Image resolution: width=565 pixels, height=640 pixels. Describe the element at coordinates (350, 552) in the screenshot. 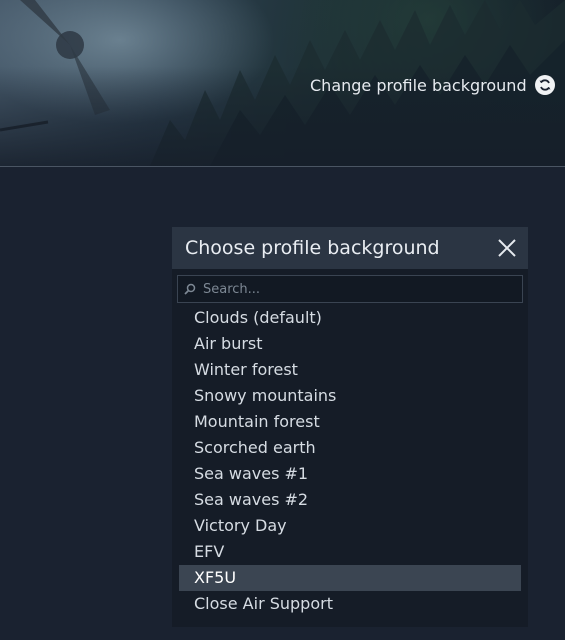

I see `background-option: EFV` at that location.